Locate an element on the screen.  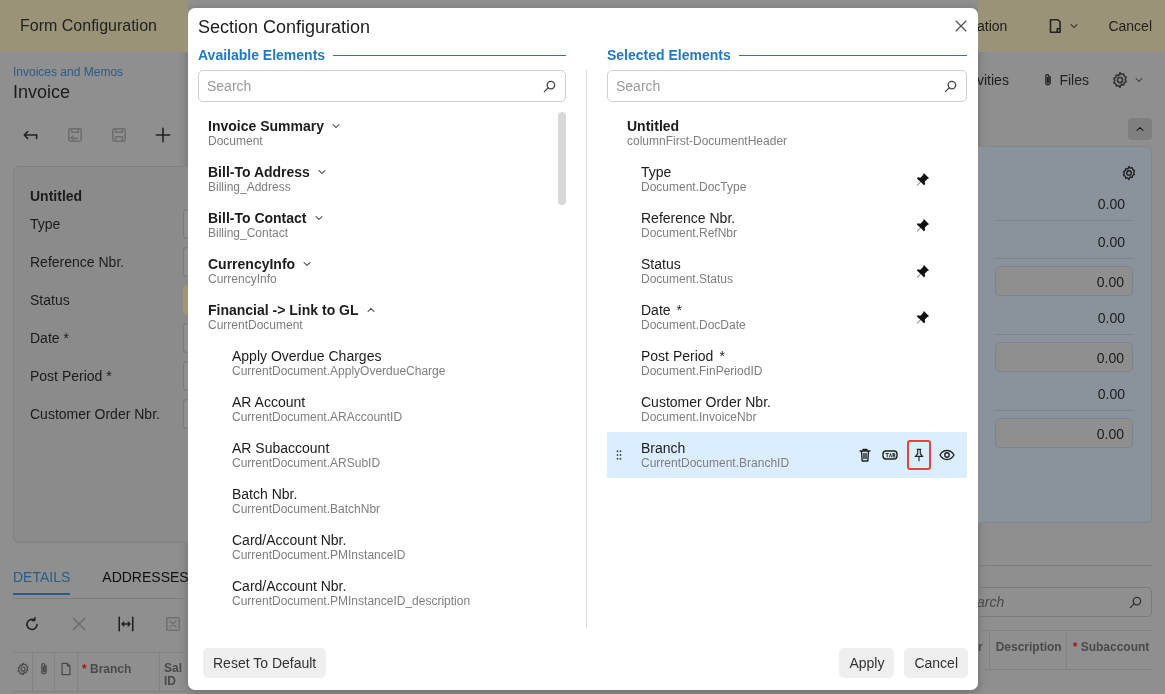
reset-button: Reset To Default is located at coordinates (265, 663).